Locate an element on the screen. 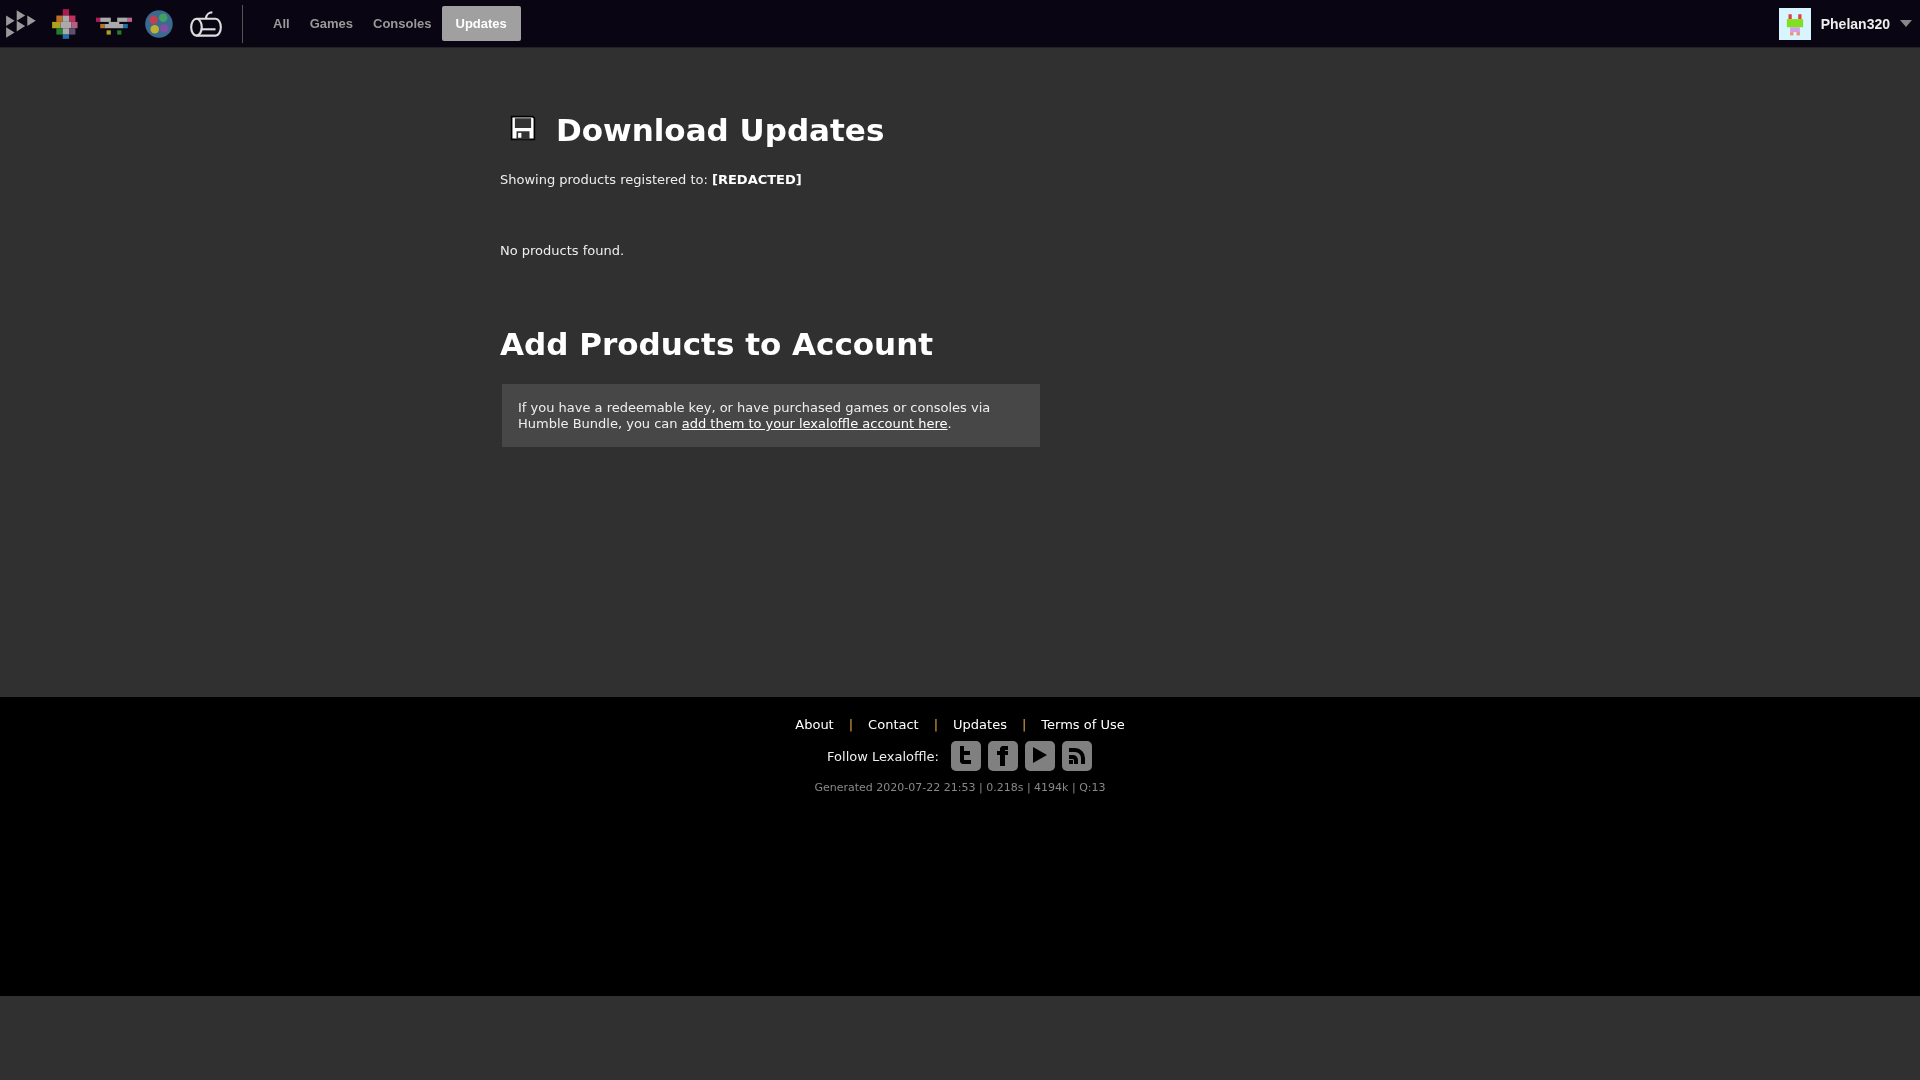 The height and width of the screenshot is (1080, 1920). account-link: add them to your lexaloffle account here is located at coordinates (814, 423).